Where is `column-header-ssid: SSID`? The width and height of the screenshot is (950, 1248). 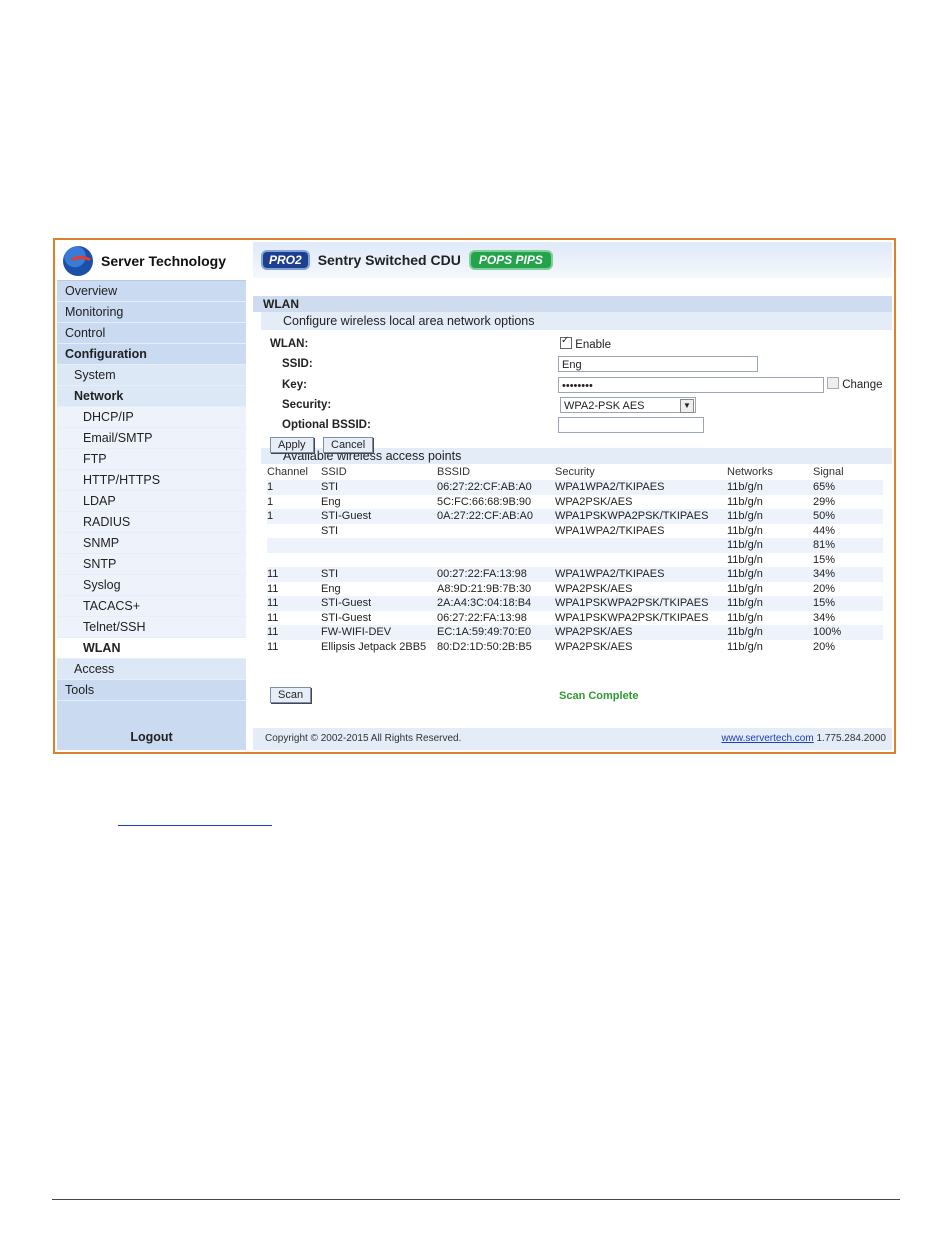
column-header-ssid: SSID is located at coordinates (334, 472).